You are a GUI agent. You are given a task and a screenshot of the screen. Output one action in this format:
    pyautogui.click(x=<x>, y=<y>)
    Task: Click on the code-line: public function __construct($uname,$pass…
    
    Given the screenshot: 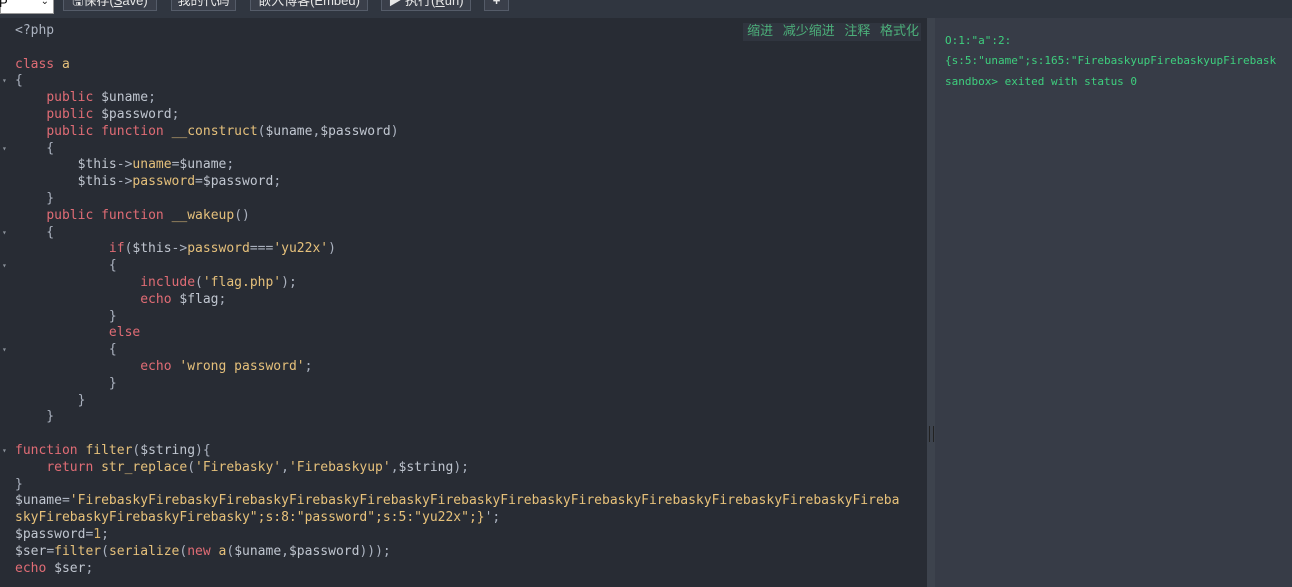 What is the action you would take?
    pyautogui.click(x=206, y=131)
    